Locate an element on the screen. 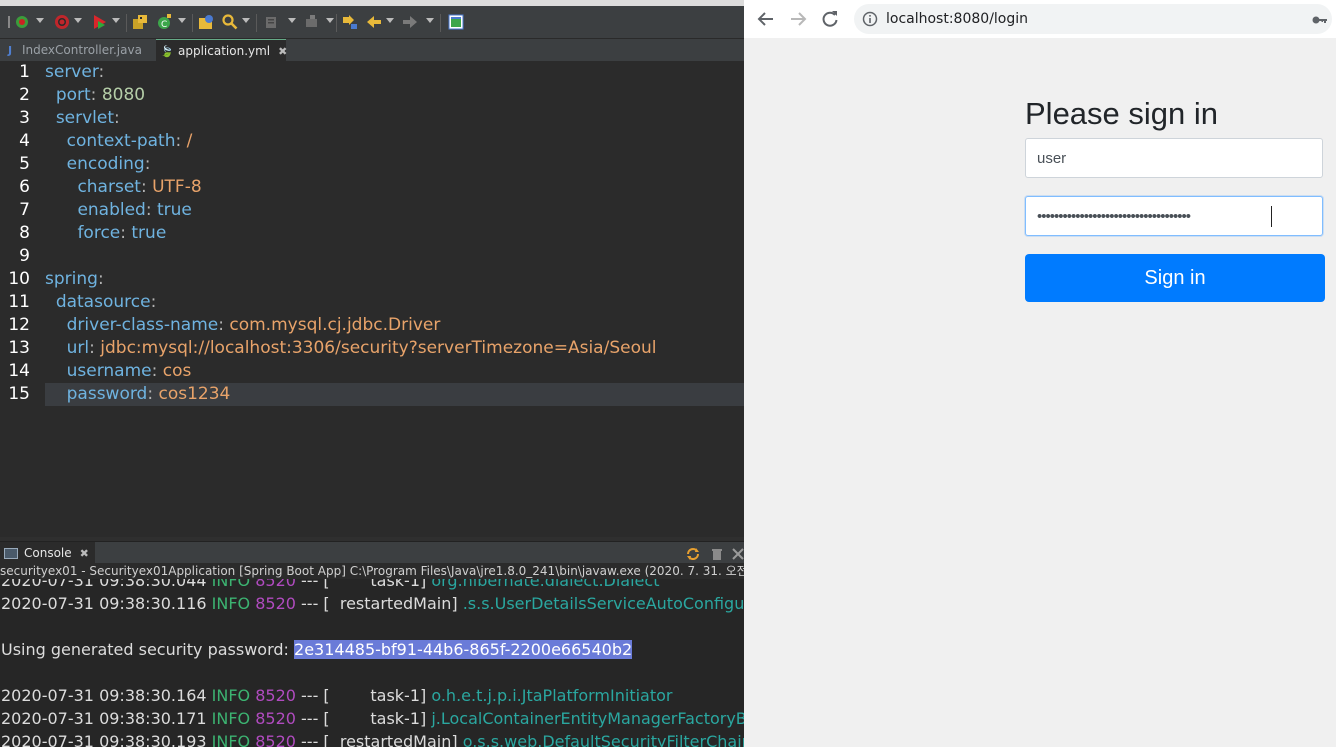 The height and width of the screenshot is (747, 1336). line-number: 4 is located at coordinates (24, 141).